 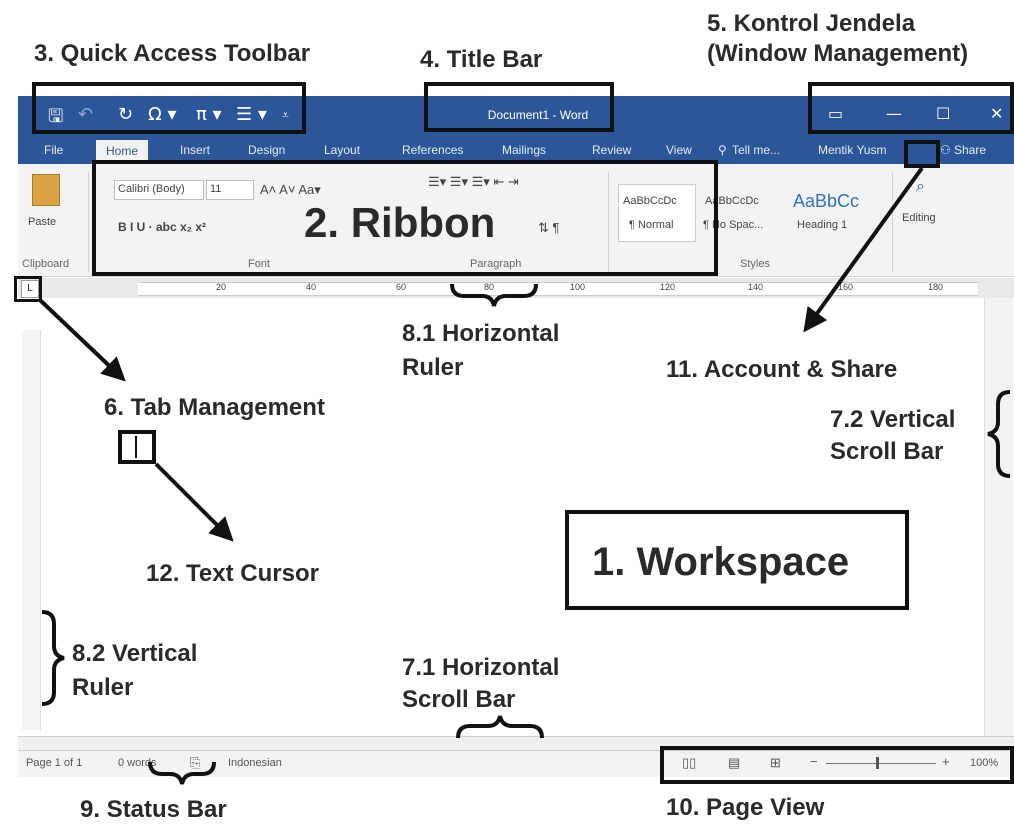 I want to click on ruler-mark: 80, so click(x=489, y=287).